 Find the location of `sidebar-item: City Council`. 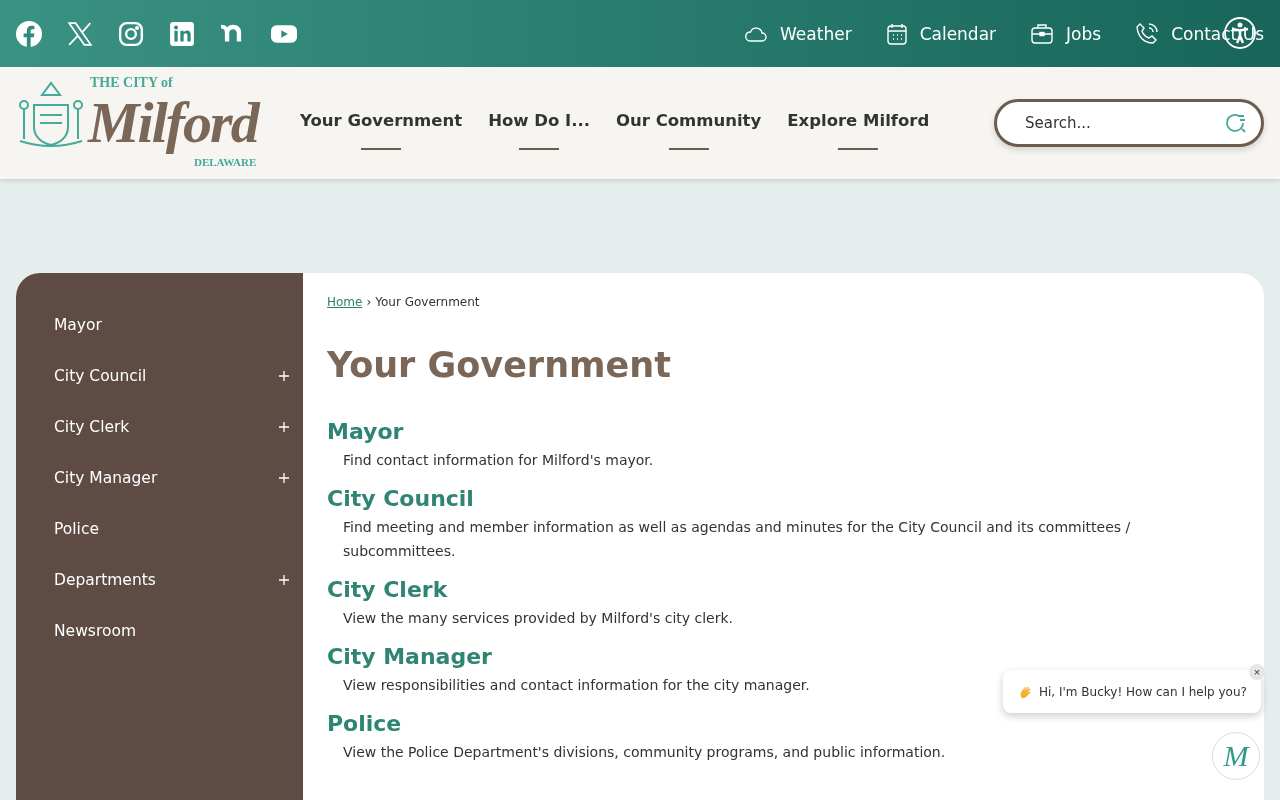

sidebar-item: City Council is located at coordinates (159, 375).